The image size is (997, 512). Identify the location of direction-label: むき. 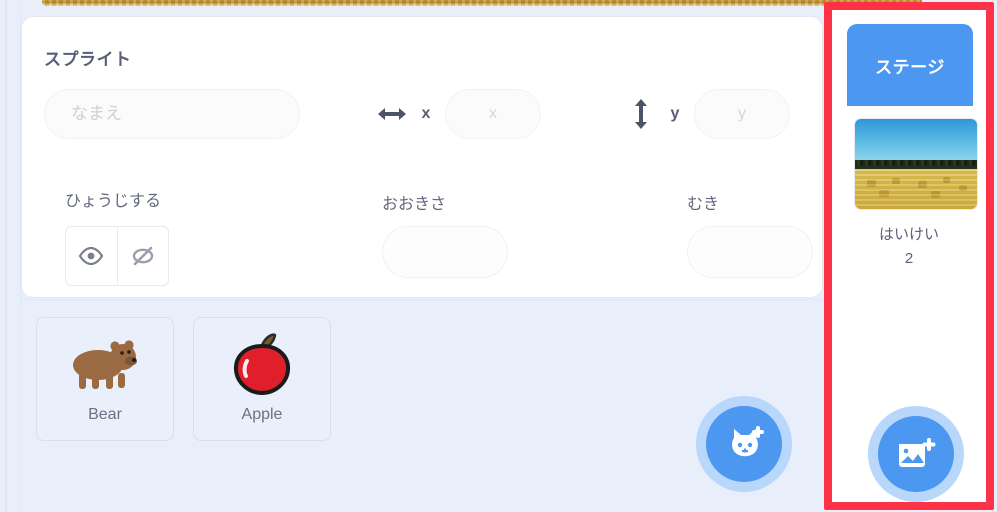
(703, 204).